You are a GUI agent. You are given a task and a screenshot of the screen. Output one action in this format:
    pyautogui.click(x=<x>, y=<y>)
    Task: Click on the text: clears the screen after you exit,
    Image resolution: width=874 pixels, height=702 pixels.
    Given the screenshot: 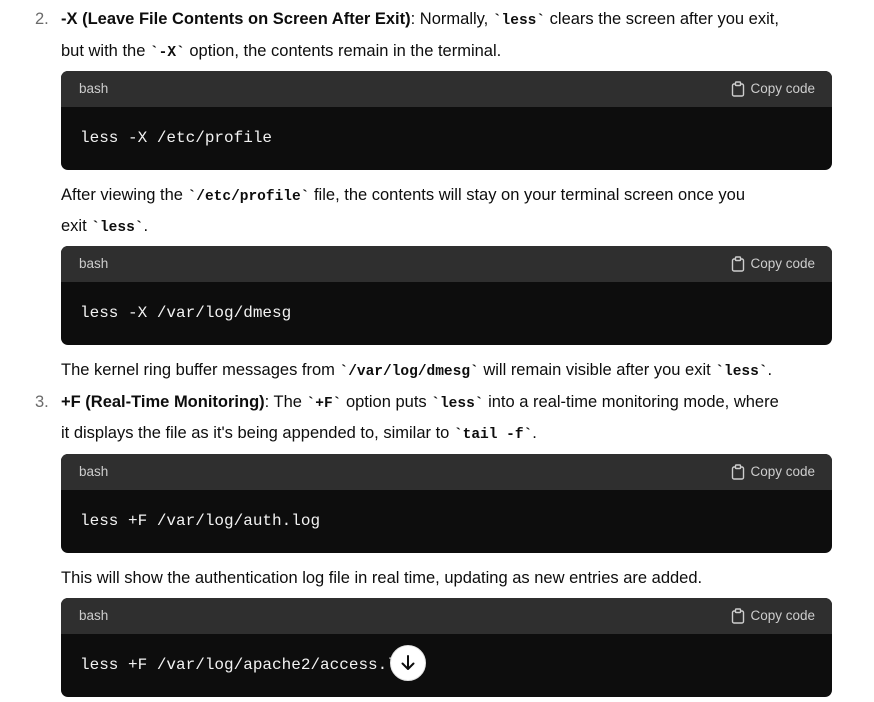 What is the action you would take?
    pyautogui.click(x=662, y=19)
    